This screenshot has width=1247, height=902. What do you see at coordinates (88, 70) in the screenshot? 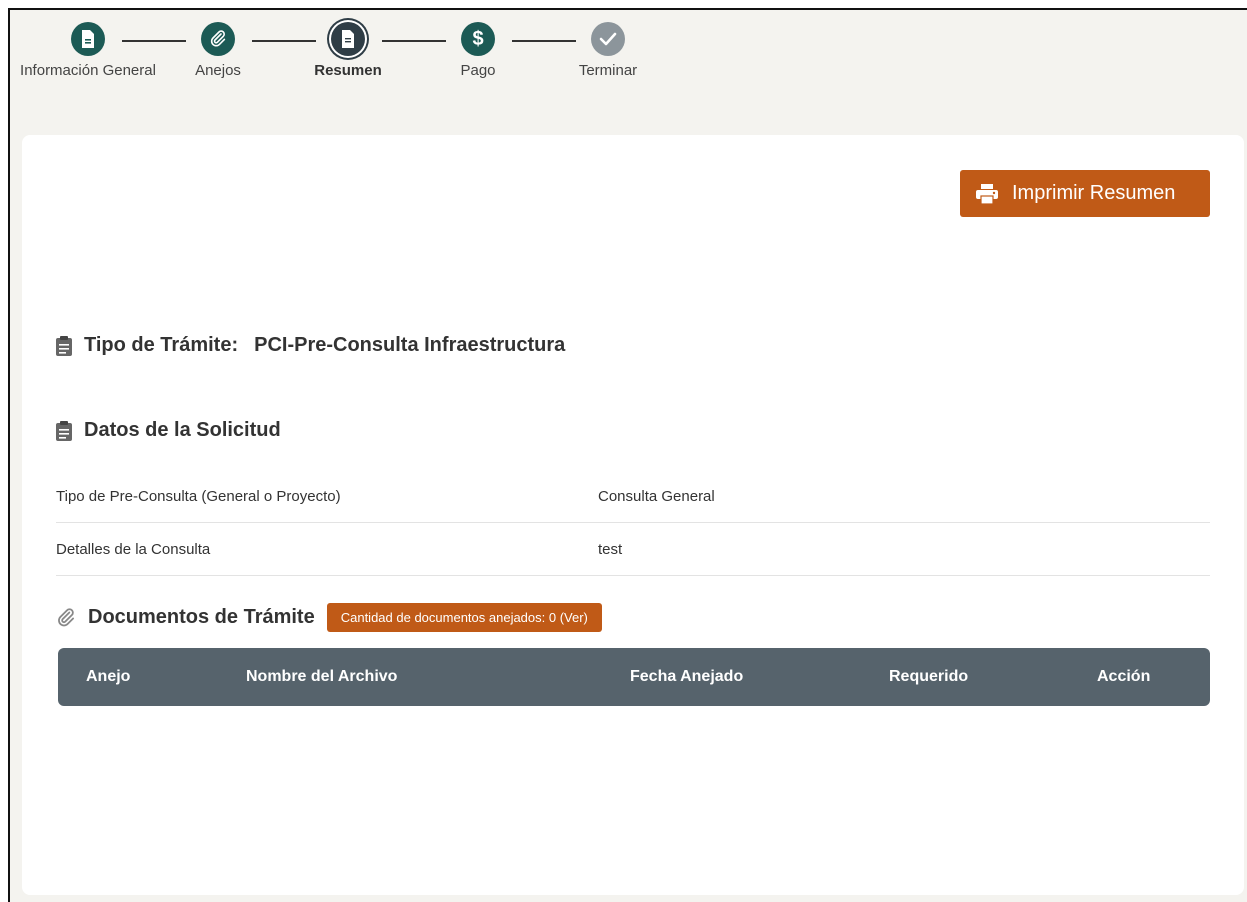
I see `step-label: Información General` at bounding box center [88, 70].